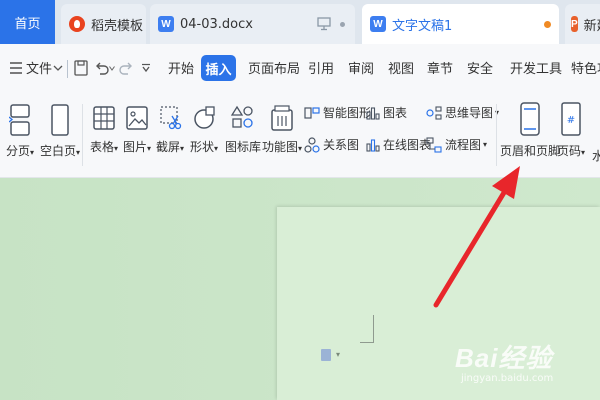 The height and width of the screenshot is (400, 600). Describe the element at coordinates (504, 358) in the screenshot. I see `watermark-brand: Bai经验` at that location.